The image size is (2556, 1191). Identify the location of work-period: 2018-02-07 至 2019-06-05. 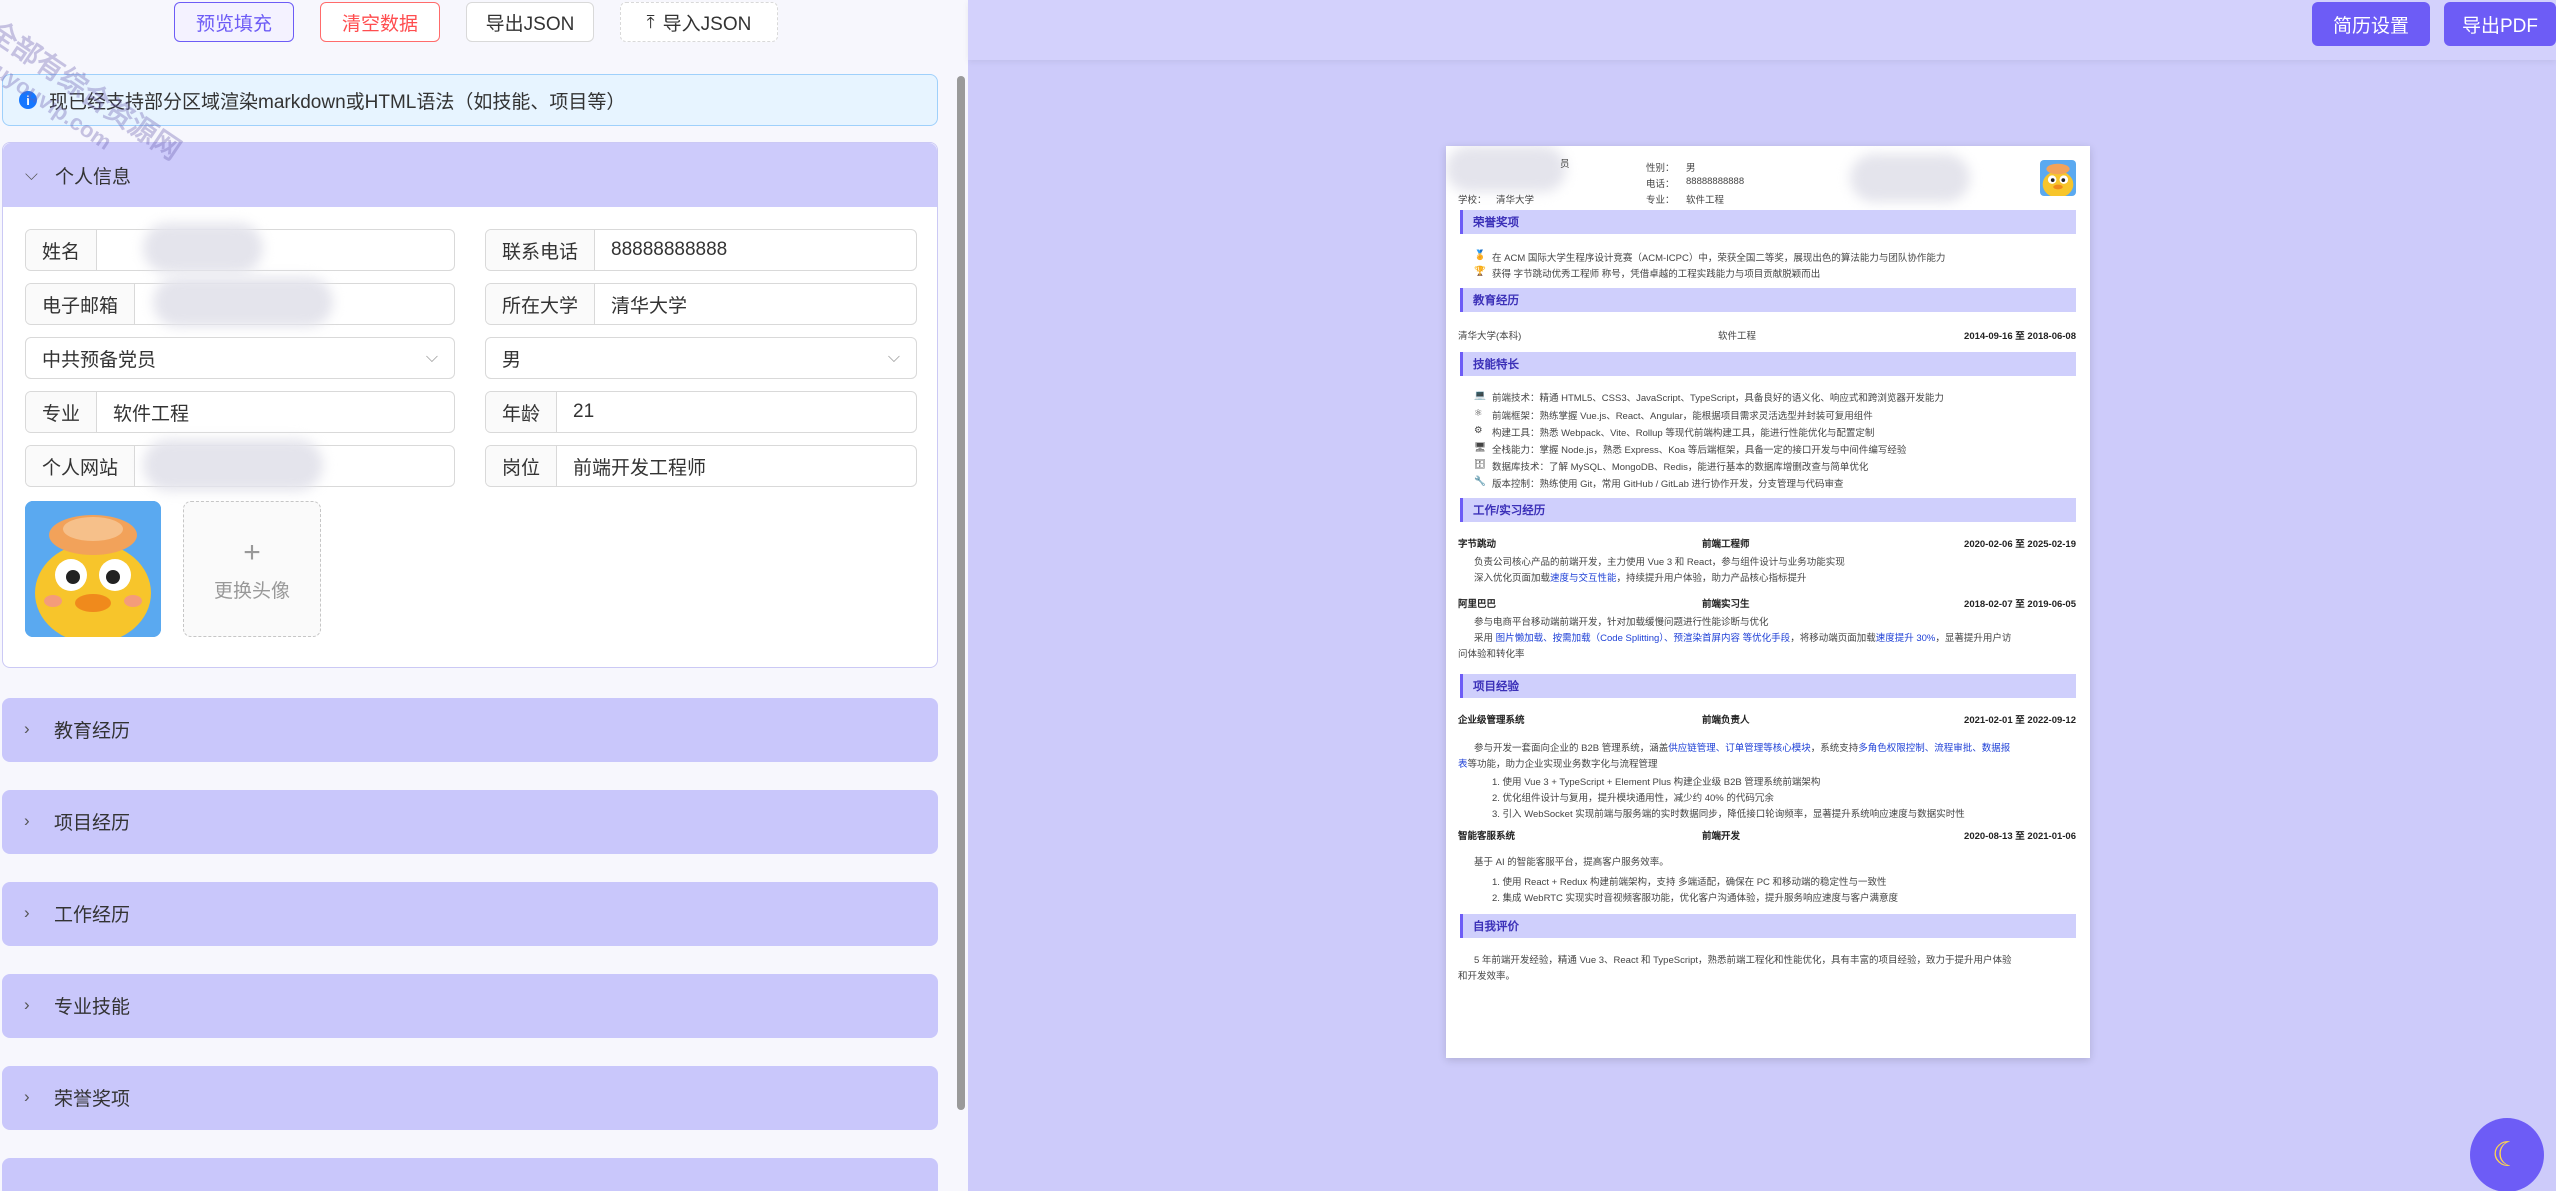
(2020, 604).